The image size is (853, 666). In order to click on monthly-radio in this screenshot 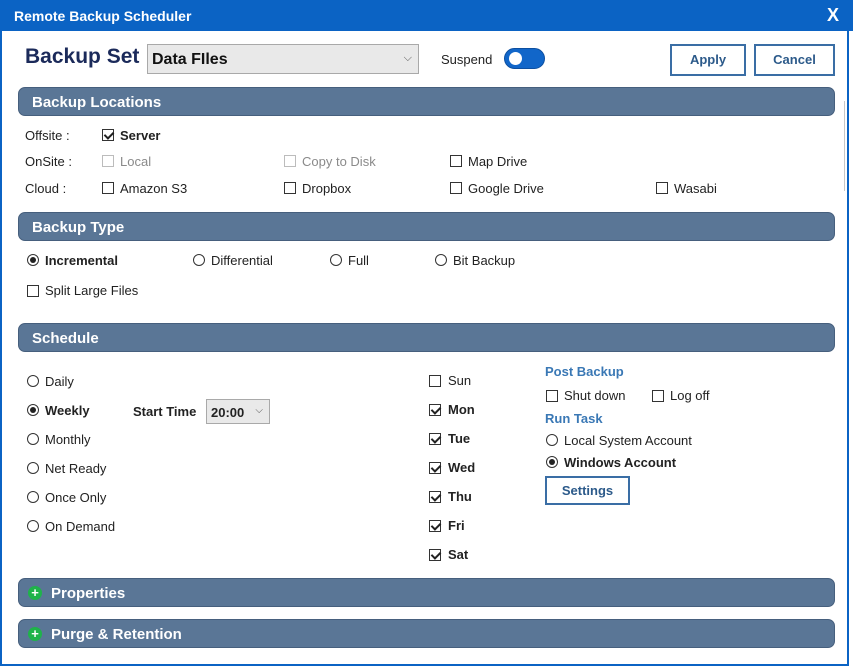, I will do `click(33, 439)`.